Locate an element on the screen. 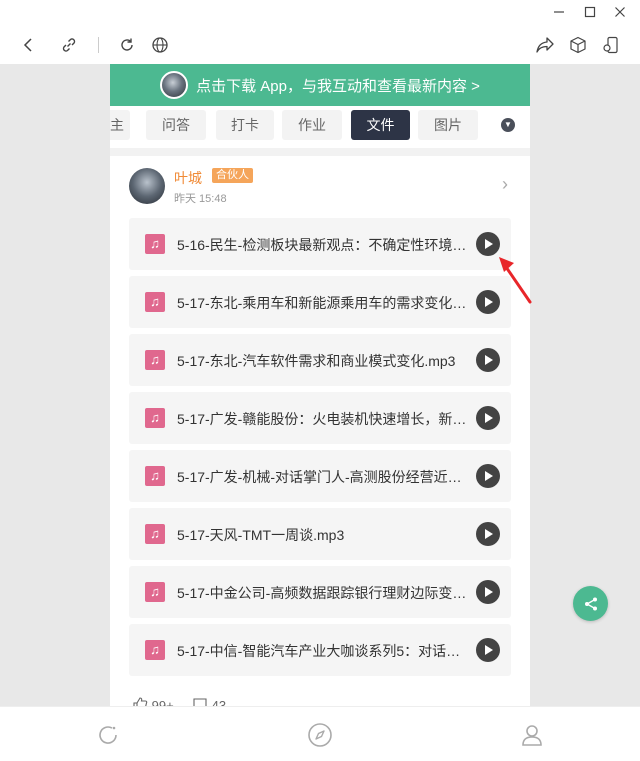 This screenshot has height=761, width=640. compass-icon is located at coordinates (320, 735).